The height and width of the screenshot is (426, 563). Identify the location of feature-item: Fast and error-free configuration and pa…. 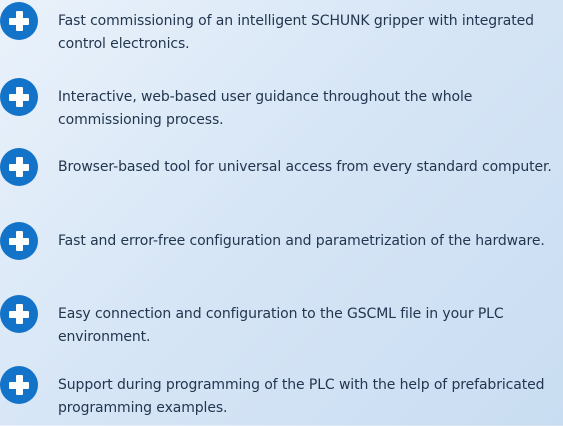
(281, 252).